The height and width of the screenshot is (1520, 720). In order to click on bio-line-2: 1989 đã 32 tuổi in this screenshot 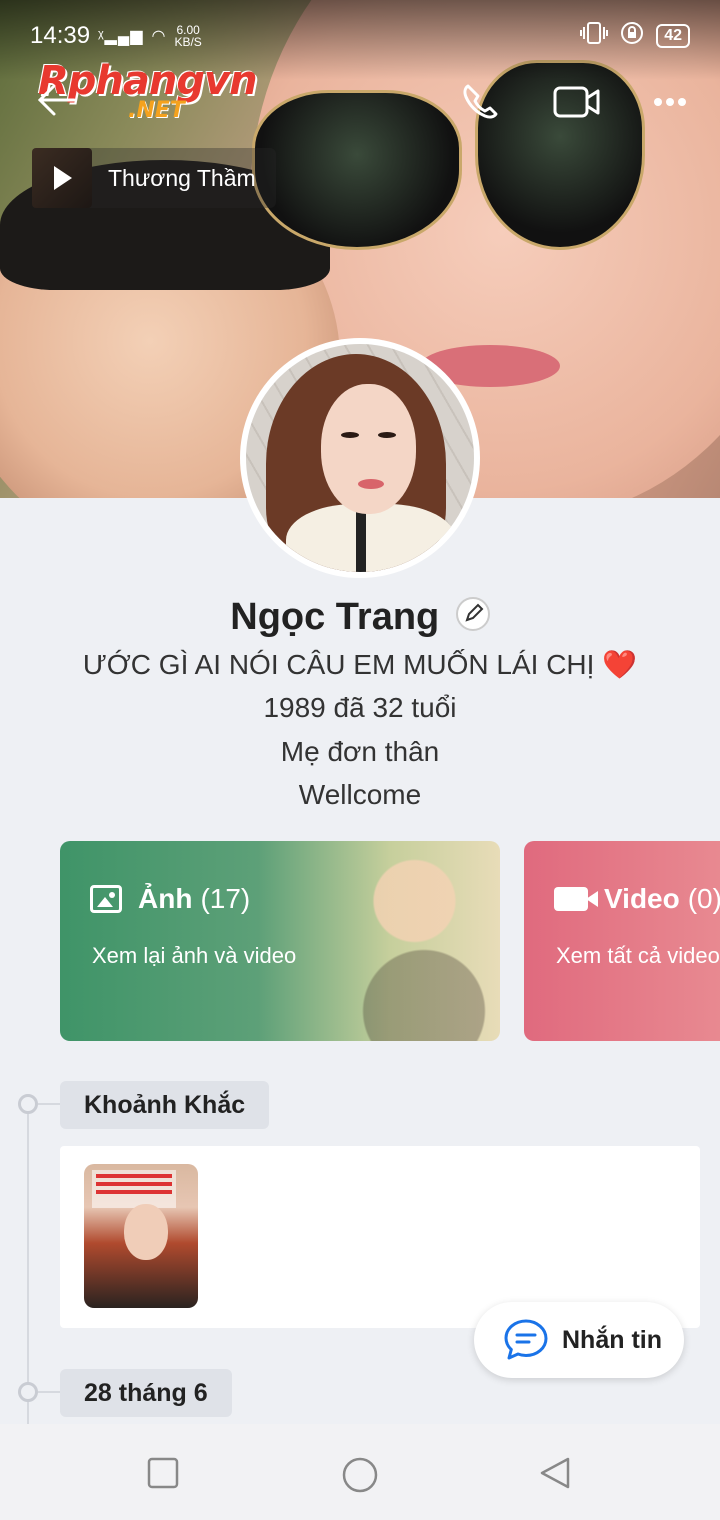, I will do `click(360, 707)`.